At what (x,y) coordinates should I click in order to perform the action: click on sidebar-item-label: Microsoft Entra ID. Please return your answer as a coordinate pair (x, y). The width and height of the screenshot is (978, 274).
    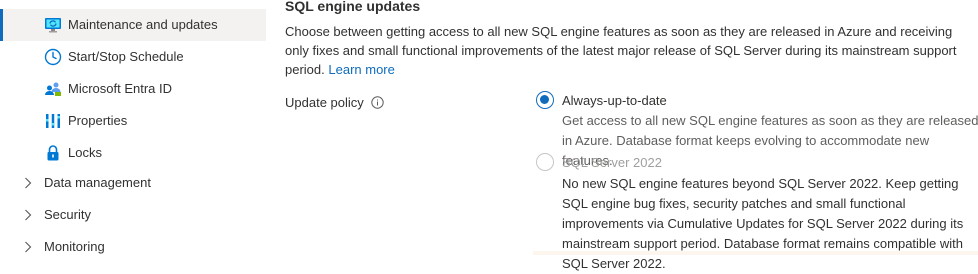
    Looking at the image, I should click on (120, 88).